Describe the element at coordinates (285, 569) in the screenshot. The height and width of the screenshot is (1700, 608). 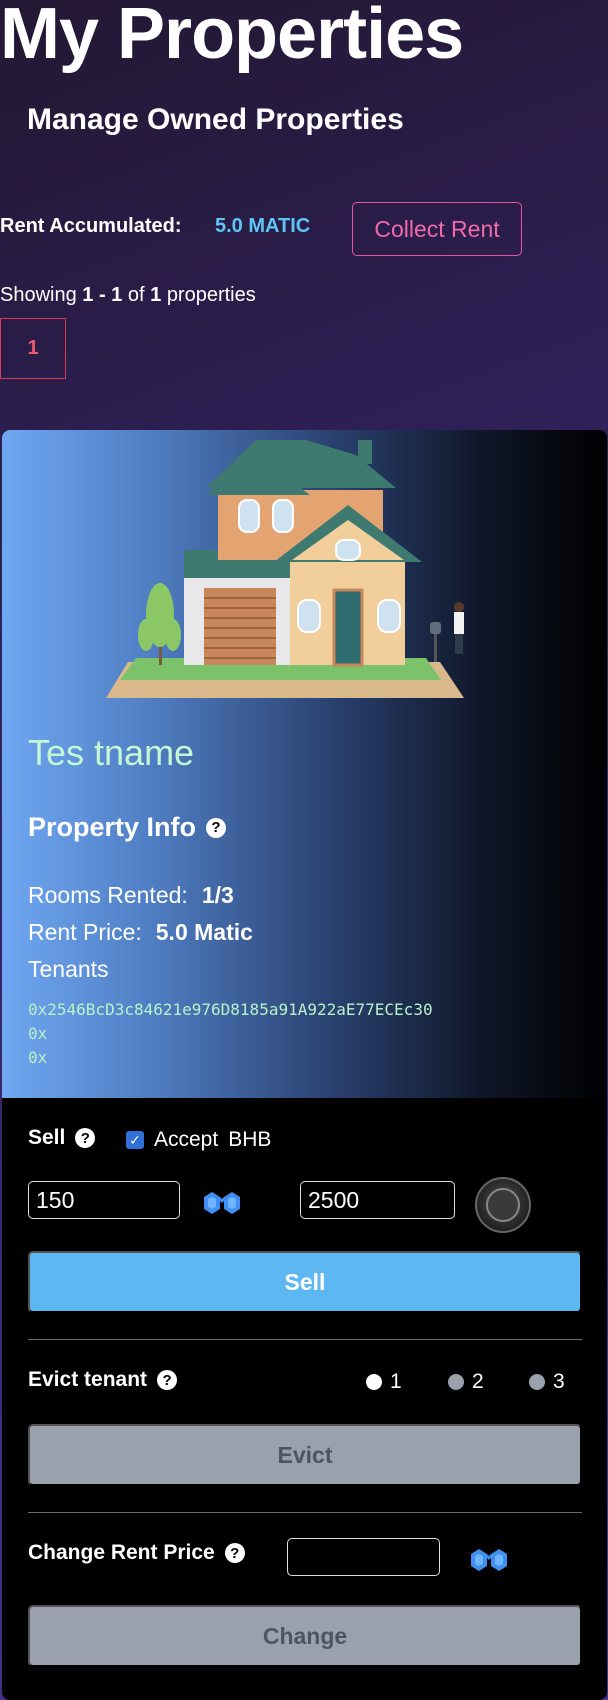
I see `house-illustration` at that location.